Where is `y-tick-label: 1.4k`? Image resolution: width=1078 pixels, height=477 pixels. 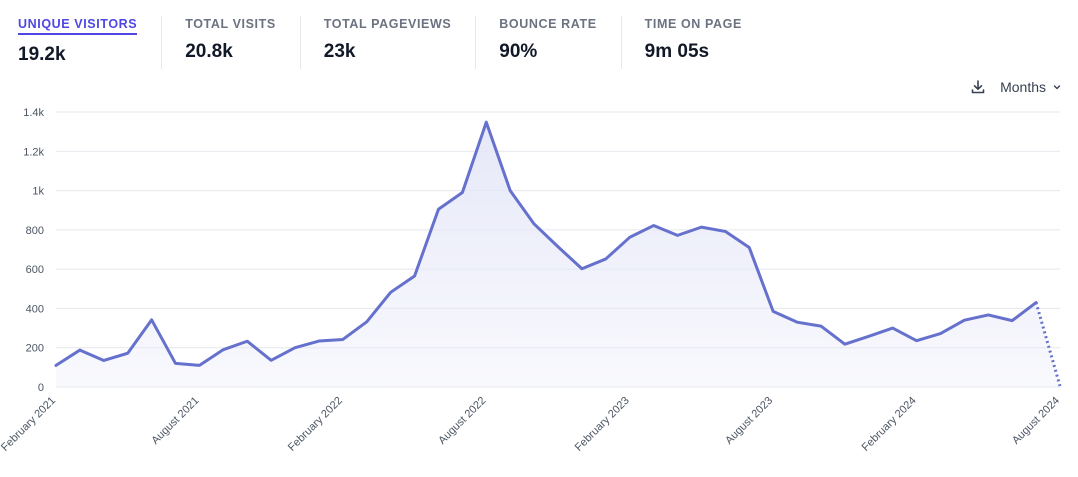
y-tick-label: 1.4k is located at coordinates (33, 113).